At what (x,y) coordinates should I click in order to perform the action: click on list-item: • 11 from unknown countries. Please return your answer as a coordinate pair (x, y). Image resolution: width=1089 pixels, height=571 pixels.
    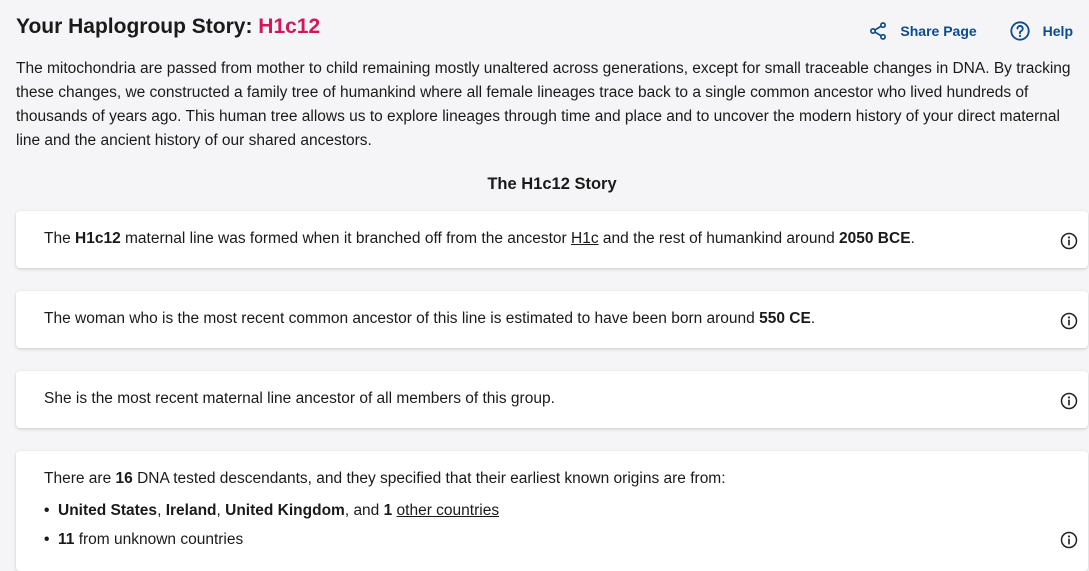
    Looking at the image, I should click on (271, 539).